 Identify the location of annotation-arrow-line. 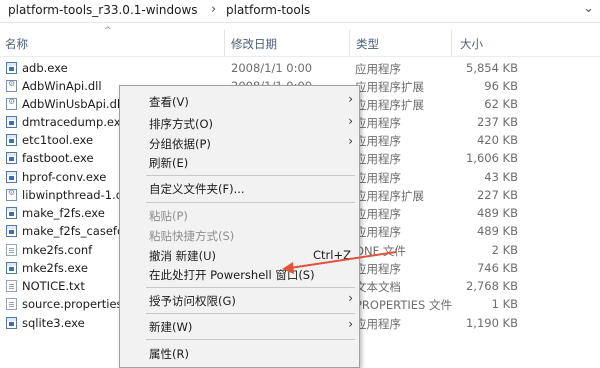
(343, 260).